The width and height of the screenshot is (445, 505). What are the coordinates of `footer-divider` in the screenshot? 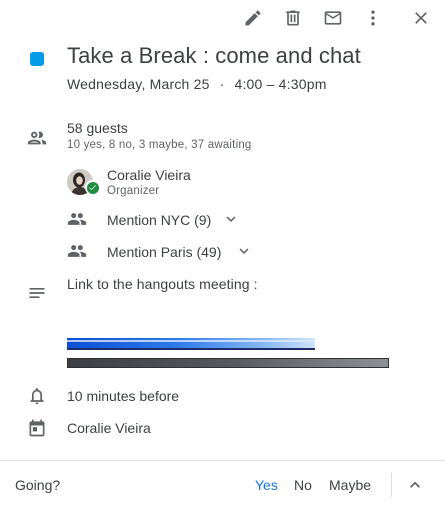 It's located at (222, 460).